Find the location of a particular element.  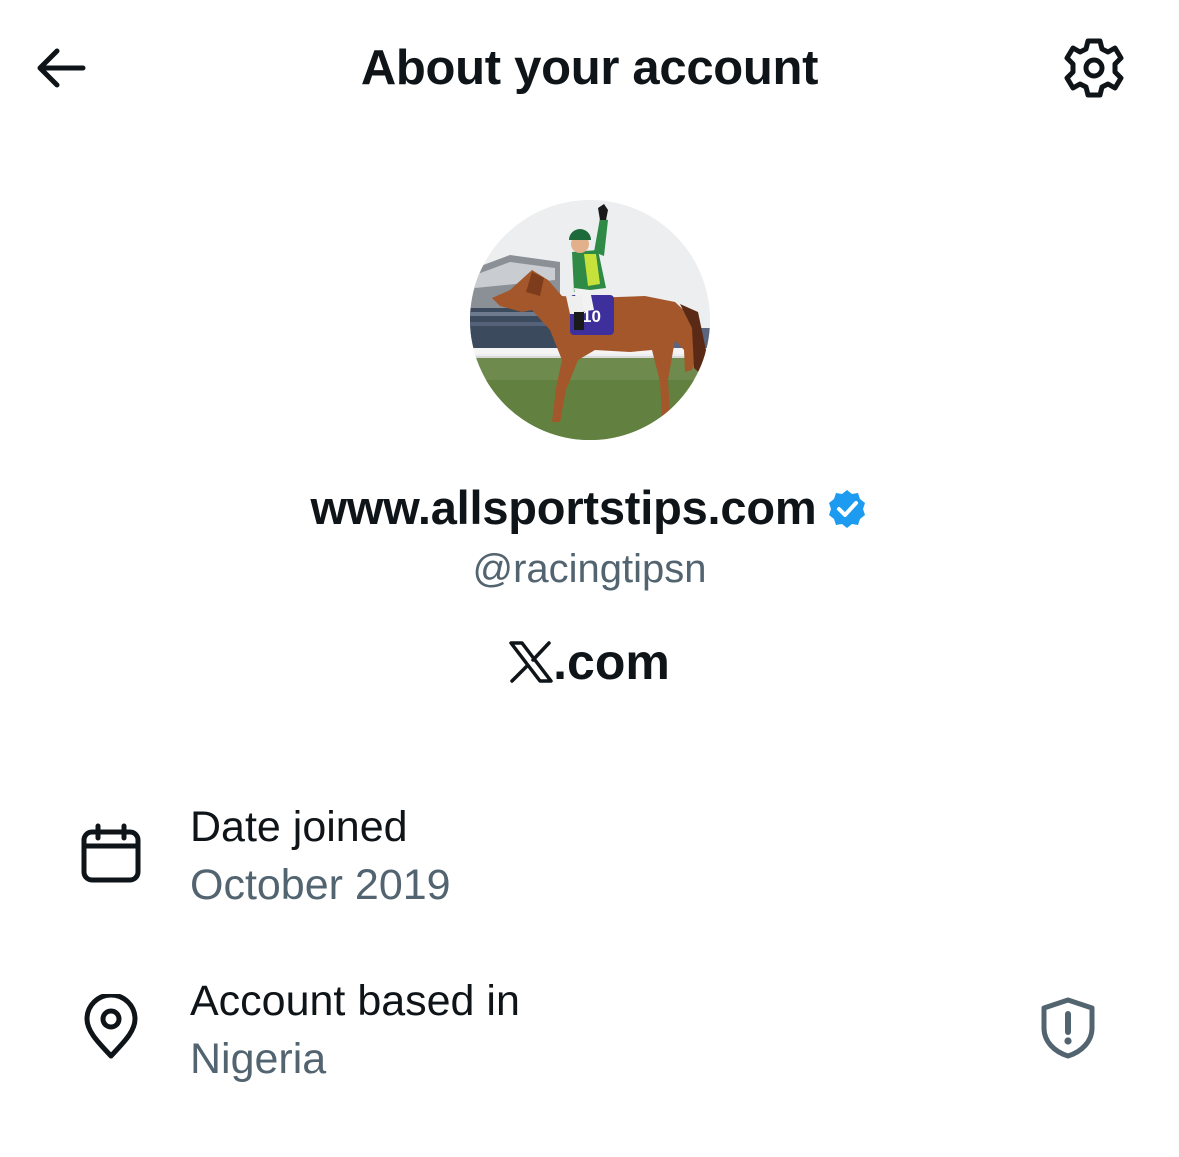

info-label: Account based in is located at coordinates (355, 1001).